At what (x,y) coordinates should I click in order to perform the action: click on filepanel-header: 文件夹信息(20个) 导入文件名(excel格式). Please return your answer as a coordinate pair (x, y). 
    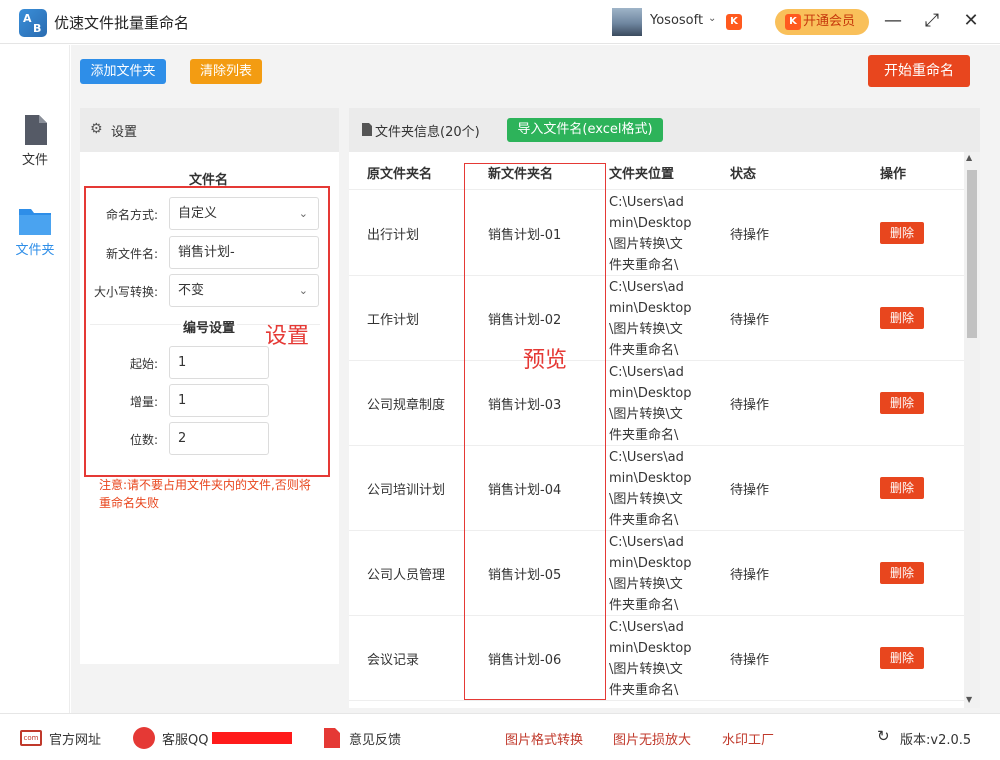
    Looking at the image, I should click on (664, 130).